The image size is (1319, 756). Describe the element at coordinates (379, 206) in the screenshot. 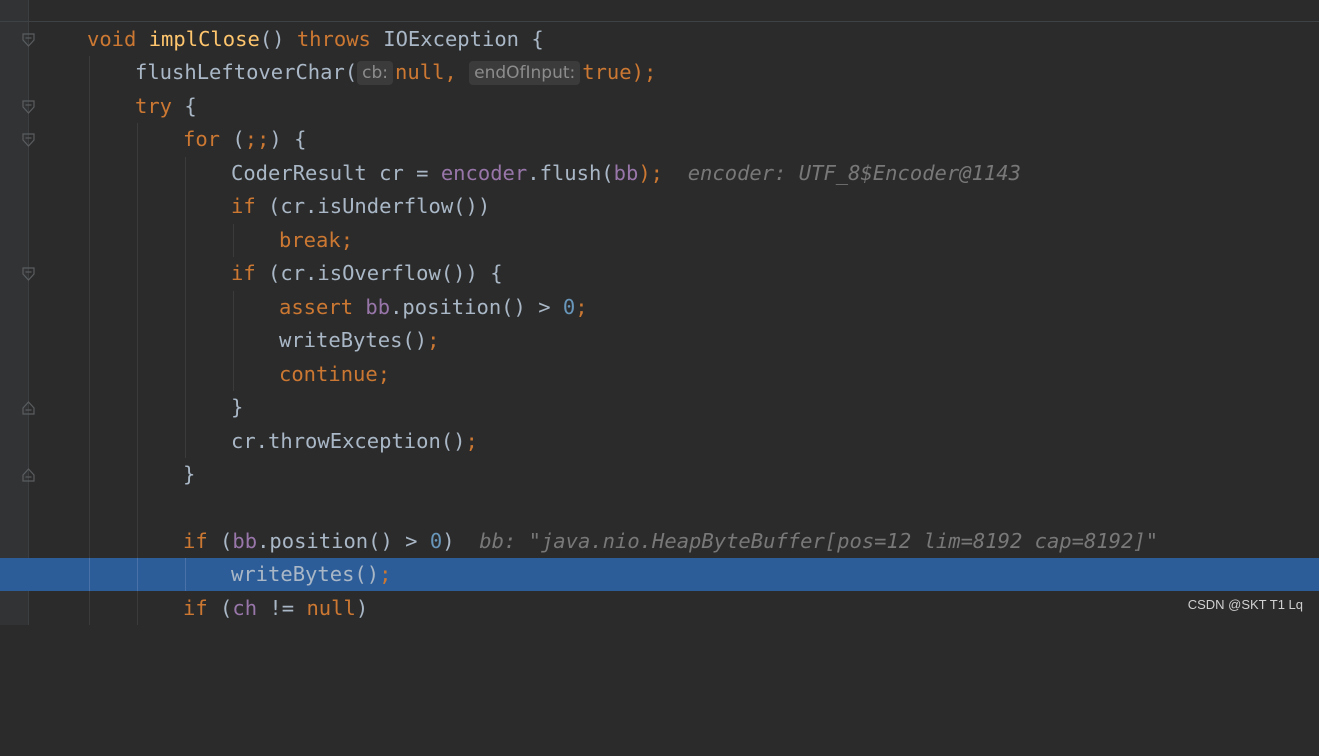

I see `condition: (cr.isUnderflow())` at that location.